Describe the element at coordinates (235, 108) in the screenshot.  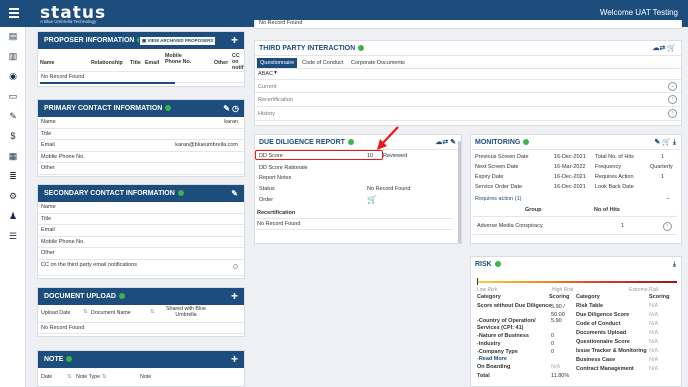
I see `history-icon: ◷` at that location.